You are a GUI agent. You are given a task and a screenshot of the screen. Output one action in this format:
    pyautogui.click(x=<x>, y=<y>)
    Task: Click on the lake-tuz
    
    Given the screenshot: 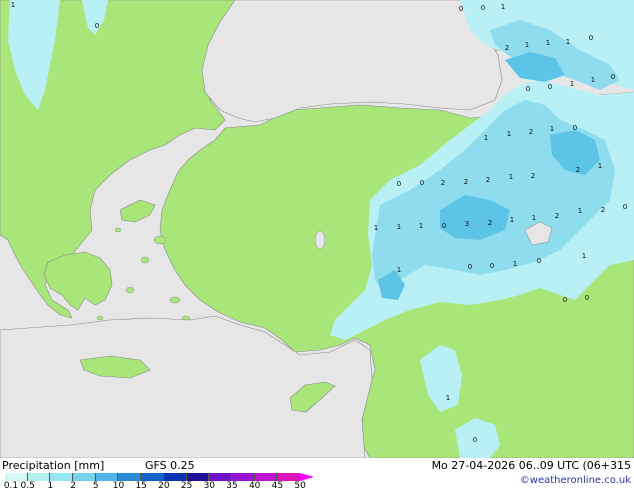 What is the action you would take?
    pyautogui.click(x=320, y=240)
    